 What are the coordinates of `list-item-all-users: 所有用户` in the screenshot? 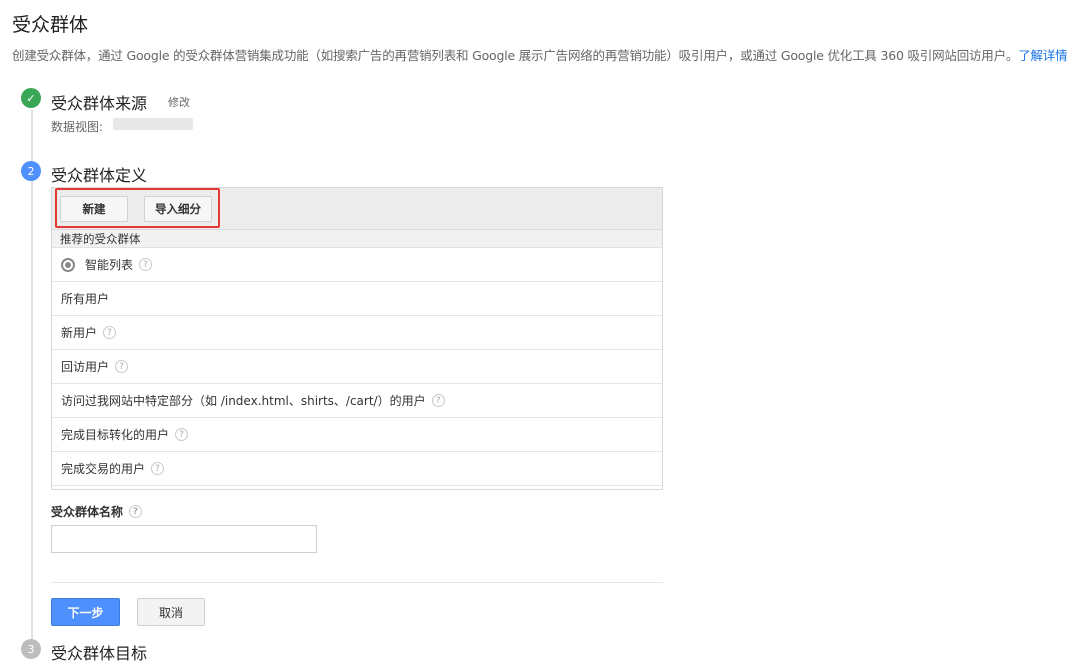 It's located at (357, 299).